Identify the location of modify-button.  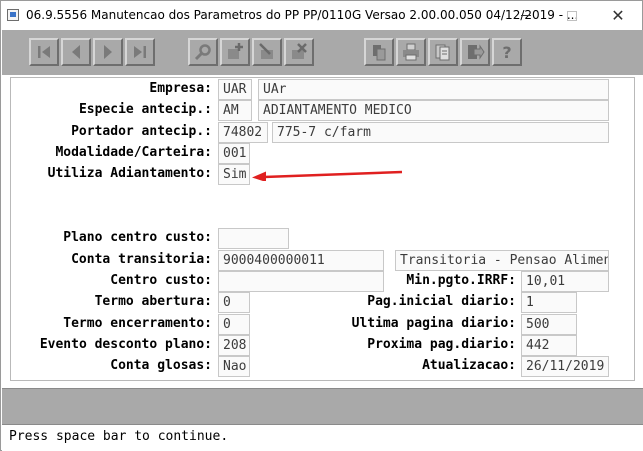
(267, 52).